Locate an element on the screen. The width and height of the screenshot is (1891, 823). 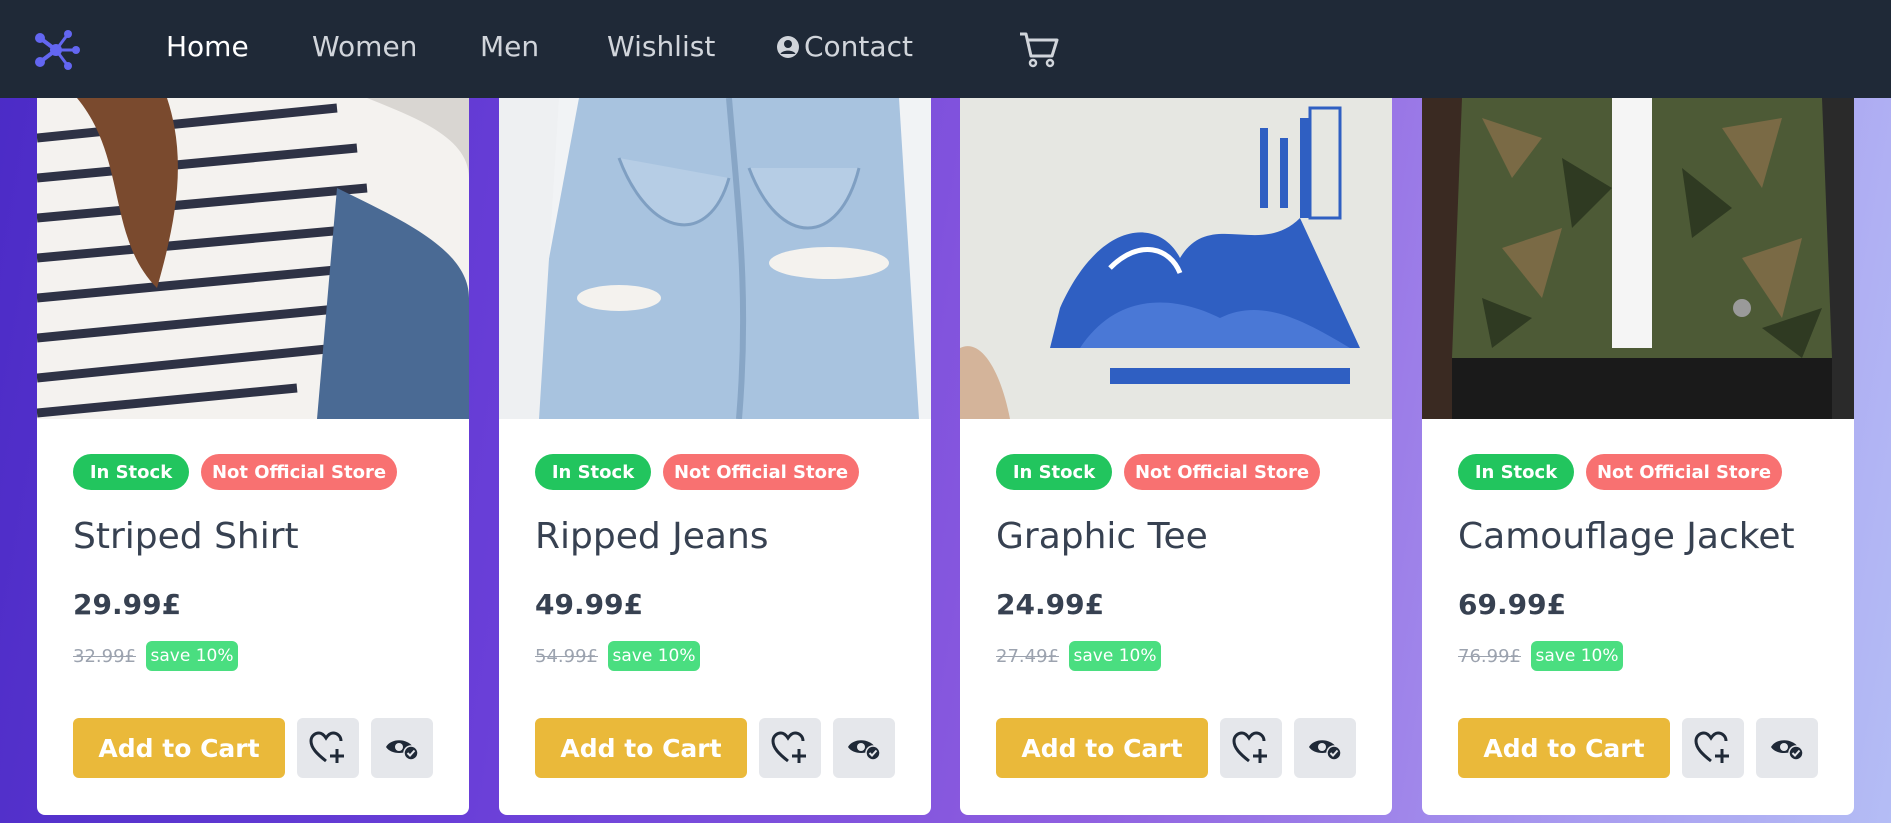
product-image-graphic-tee is located at coordinates (1176, 258).